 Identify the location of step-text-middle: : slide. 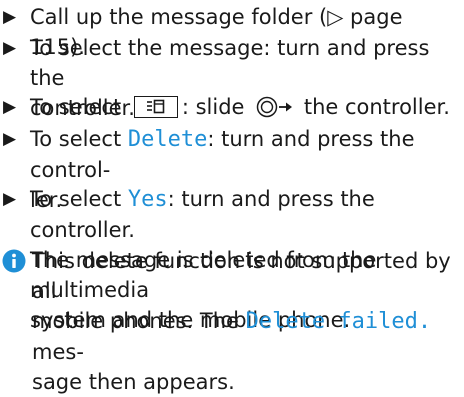
(216, 107).